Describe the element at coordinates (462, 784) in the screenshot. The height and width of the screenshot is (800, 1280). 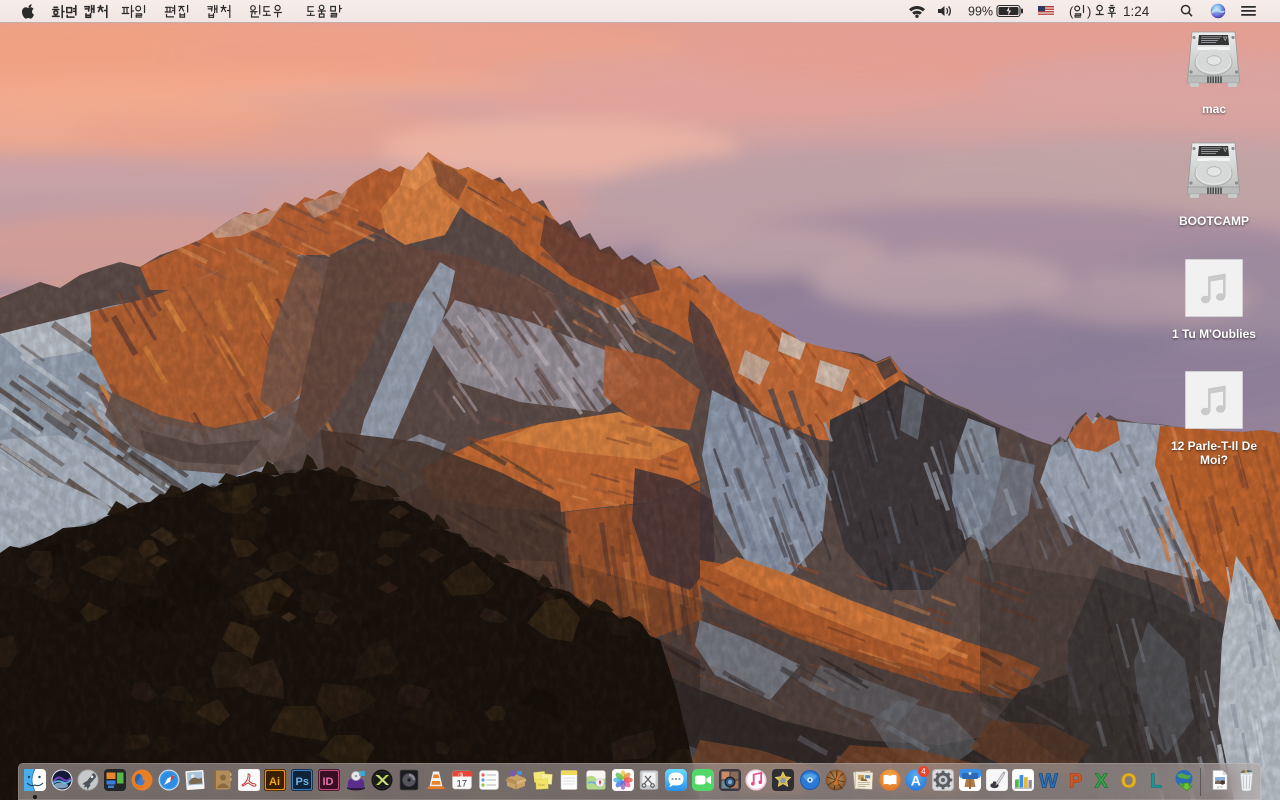
I see `svg-text: 17` at that location.